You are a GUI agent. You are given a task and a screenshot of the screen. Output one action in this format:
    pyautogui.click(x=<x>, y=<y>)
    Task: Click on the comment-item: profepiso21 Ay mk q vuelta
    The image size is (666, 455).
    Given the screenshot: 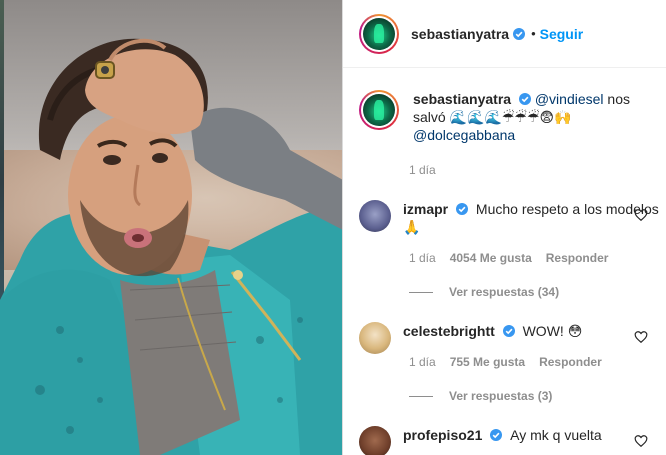 What is the action you would take?
    pyautogui.click(x=509, y=440)
    